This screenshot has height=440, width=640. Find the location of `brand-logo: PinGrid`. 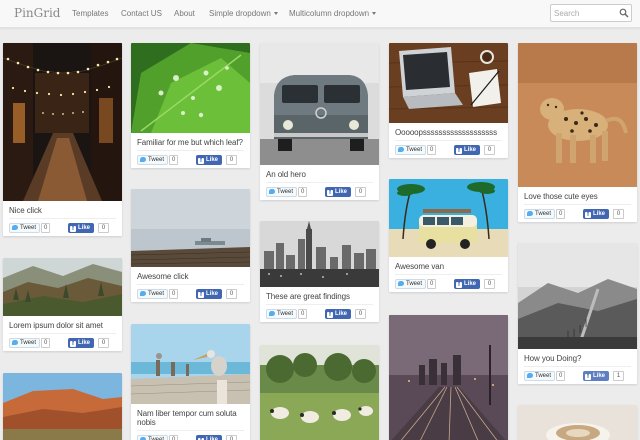

brand-logo: PinGrid is located at coordinates (37, 13).